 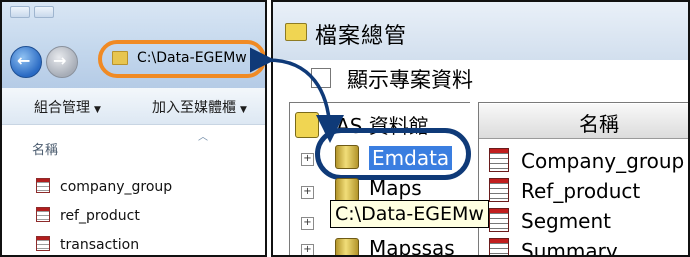 I want to click on arrow-right-icon: →, so click(x=60, y=60).